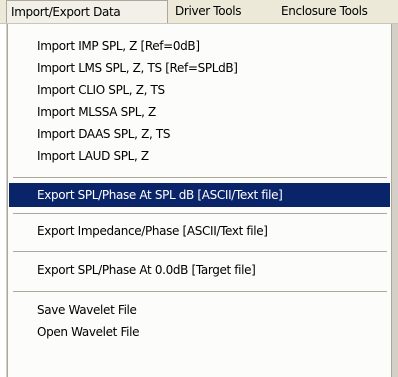  I want to click on menu-item-import-laud: Import LAUD SPL, Z, so click(199, 156).